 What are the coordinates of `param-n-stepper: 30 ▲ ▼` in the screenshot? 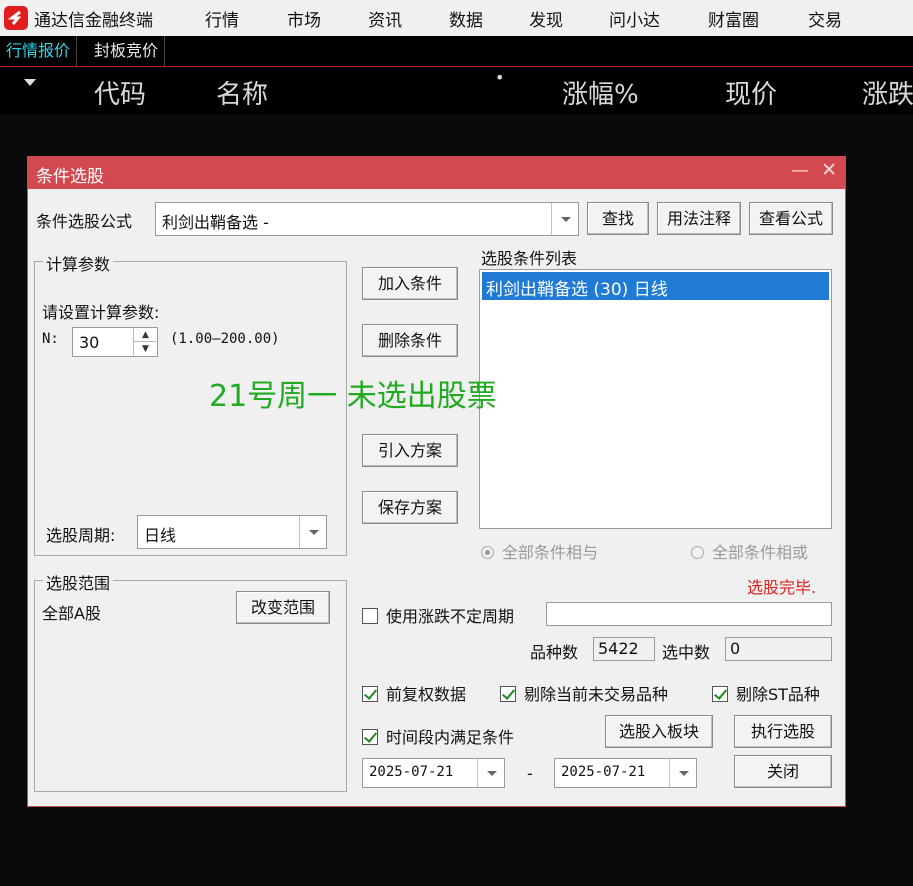 It's located at (115, 342).